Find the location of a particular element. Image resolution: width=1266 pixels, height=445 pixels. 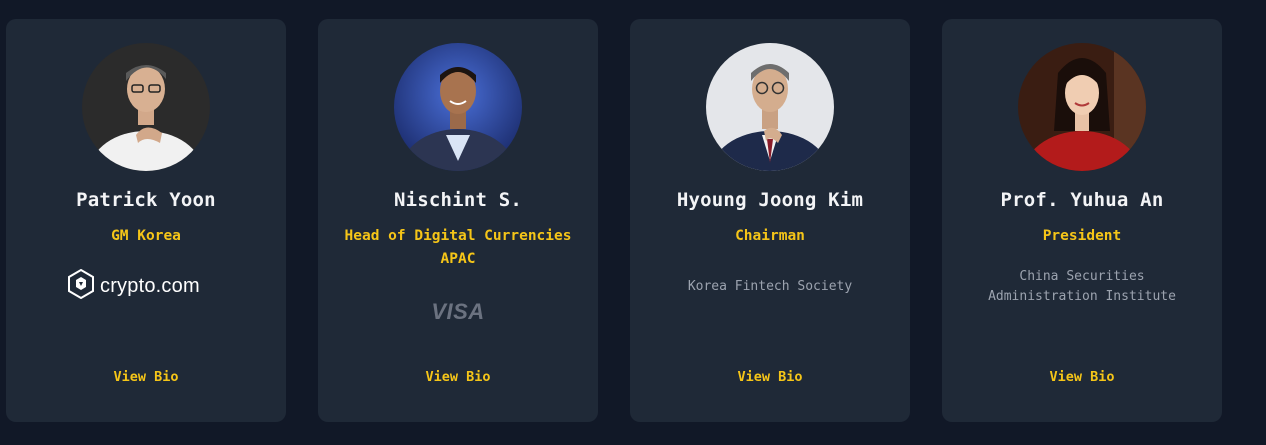

speaker-role: Chairman is located at coordinates (770, 236).